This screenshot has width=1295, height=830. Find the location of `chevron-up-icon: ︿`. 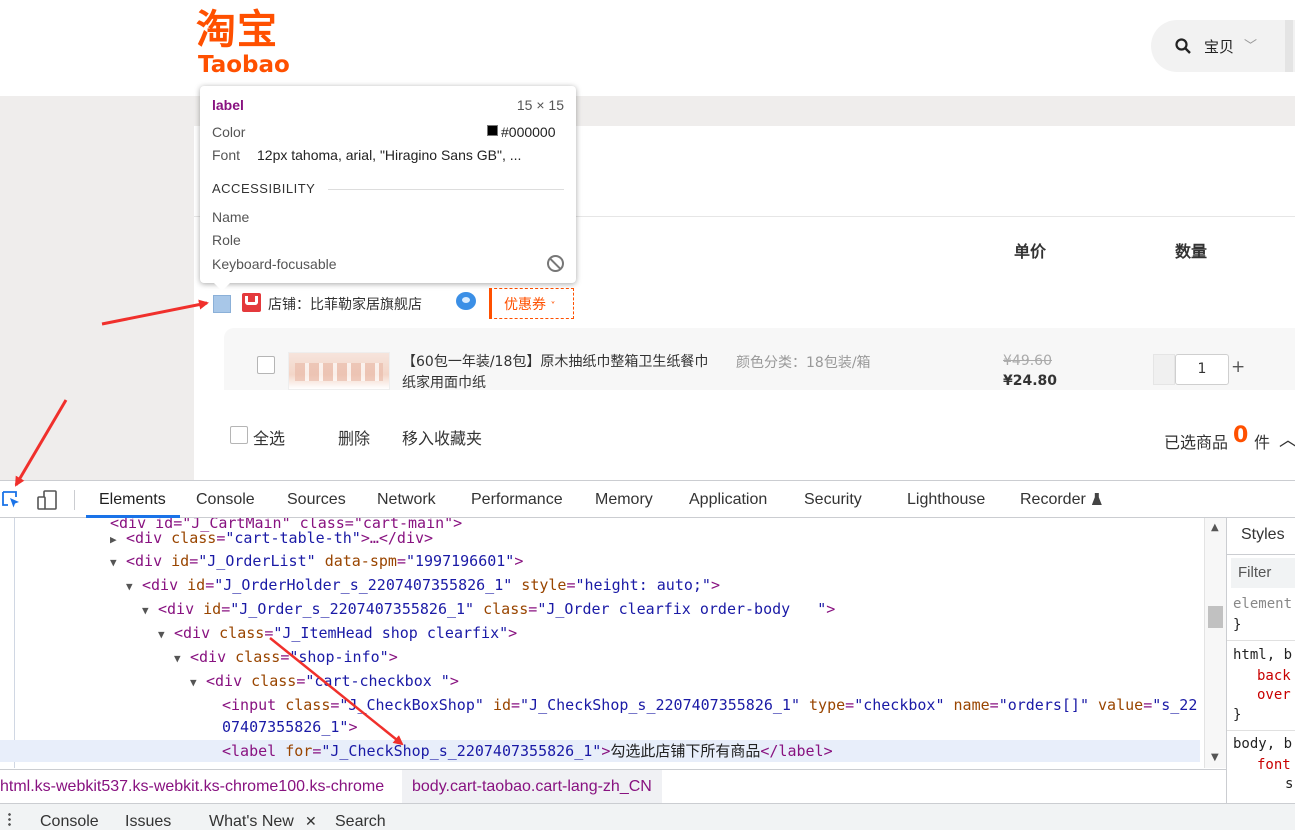

chevron-up-icon: ︿ is located at coordinates (1287, 439).